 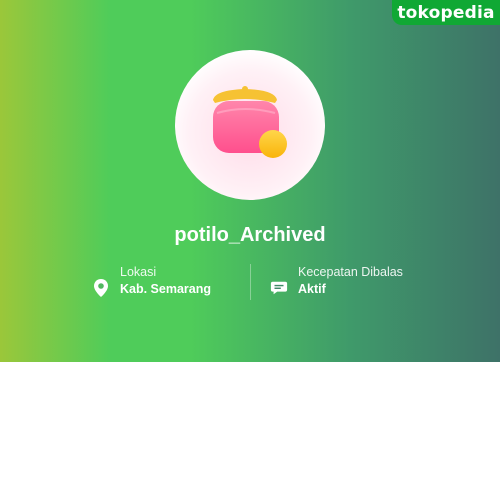 I want to click on response-speed-label: Kecepatan Dibalas, so click(x=350, y=272).